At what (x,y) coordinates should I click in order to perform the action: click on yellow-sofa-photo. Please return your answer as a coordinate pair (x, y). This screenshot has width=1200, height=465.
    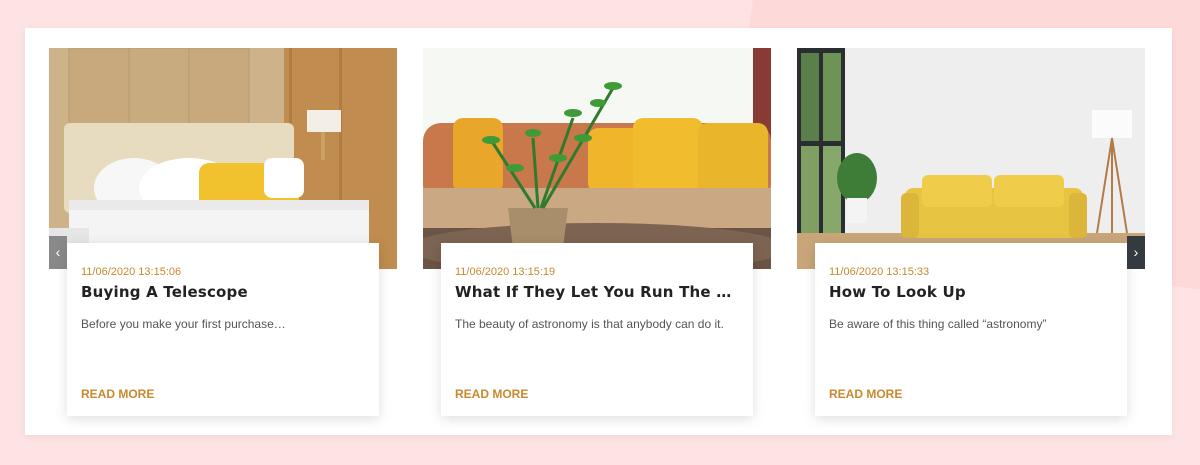
    Looking at the image, I should click on (971, 158).